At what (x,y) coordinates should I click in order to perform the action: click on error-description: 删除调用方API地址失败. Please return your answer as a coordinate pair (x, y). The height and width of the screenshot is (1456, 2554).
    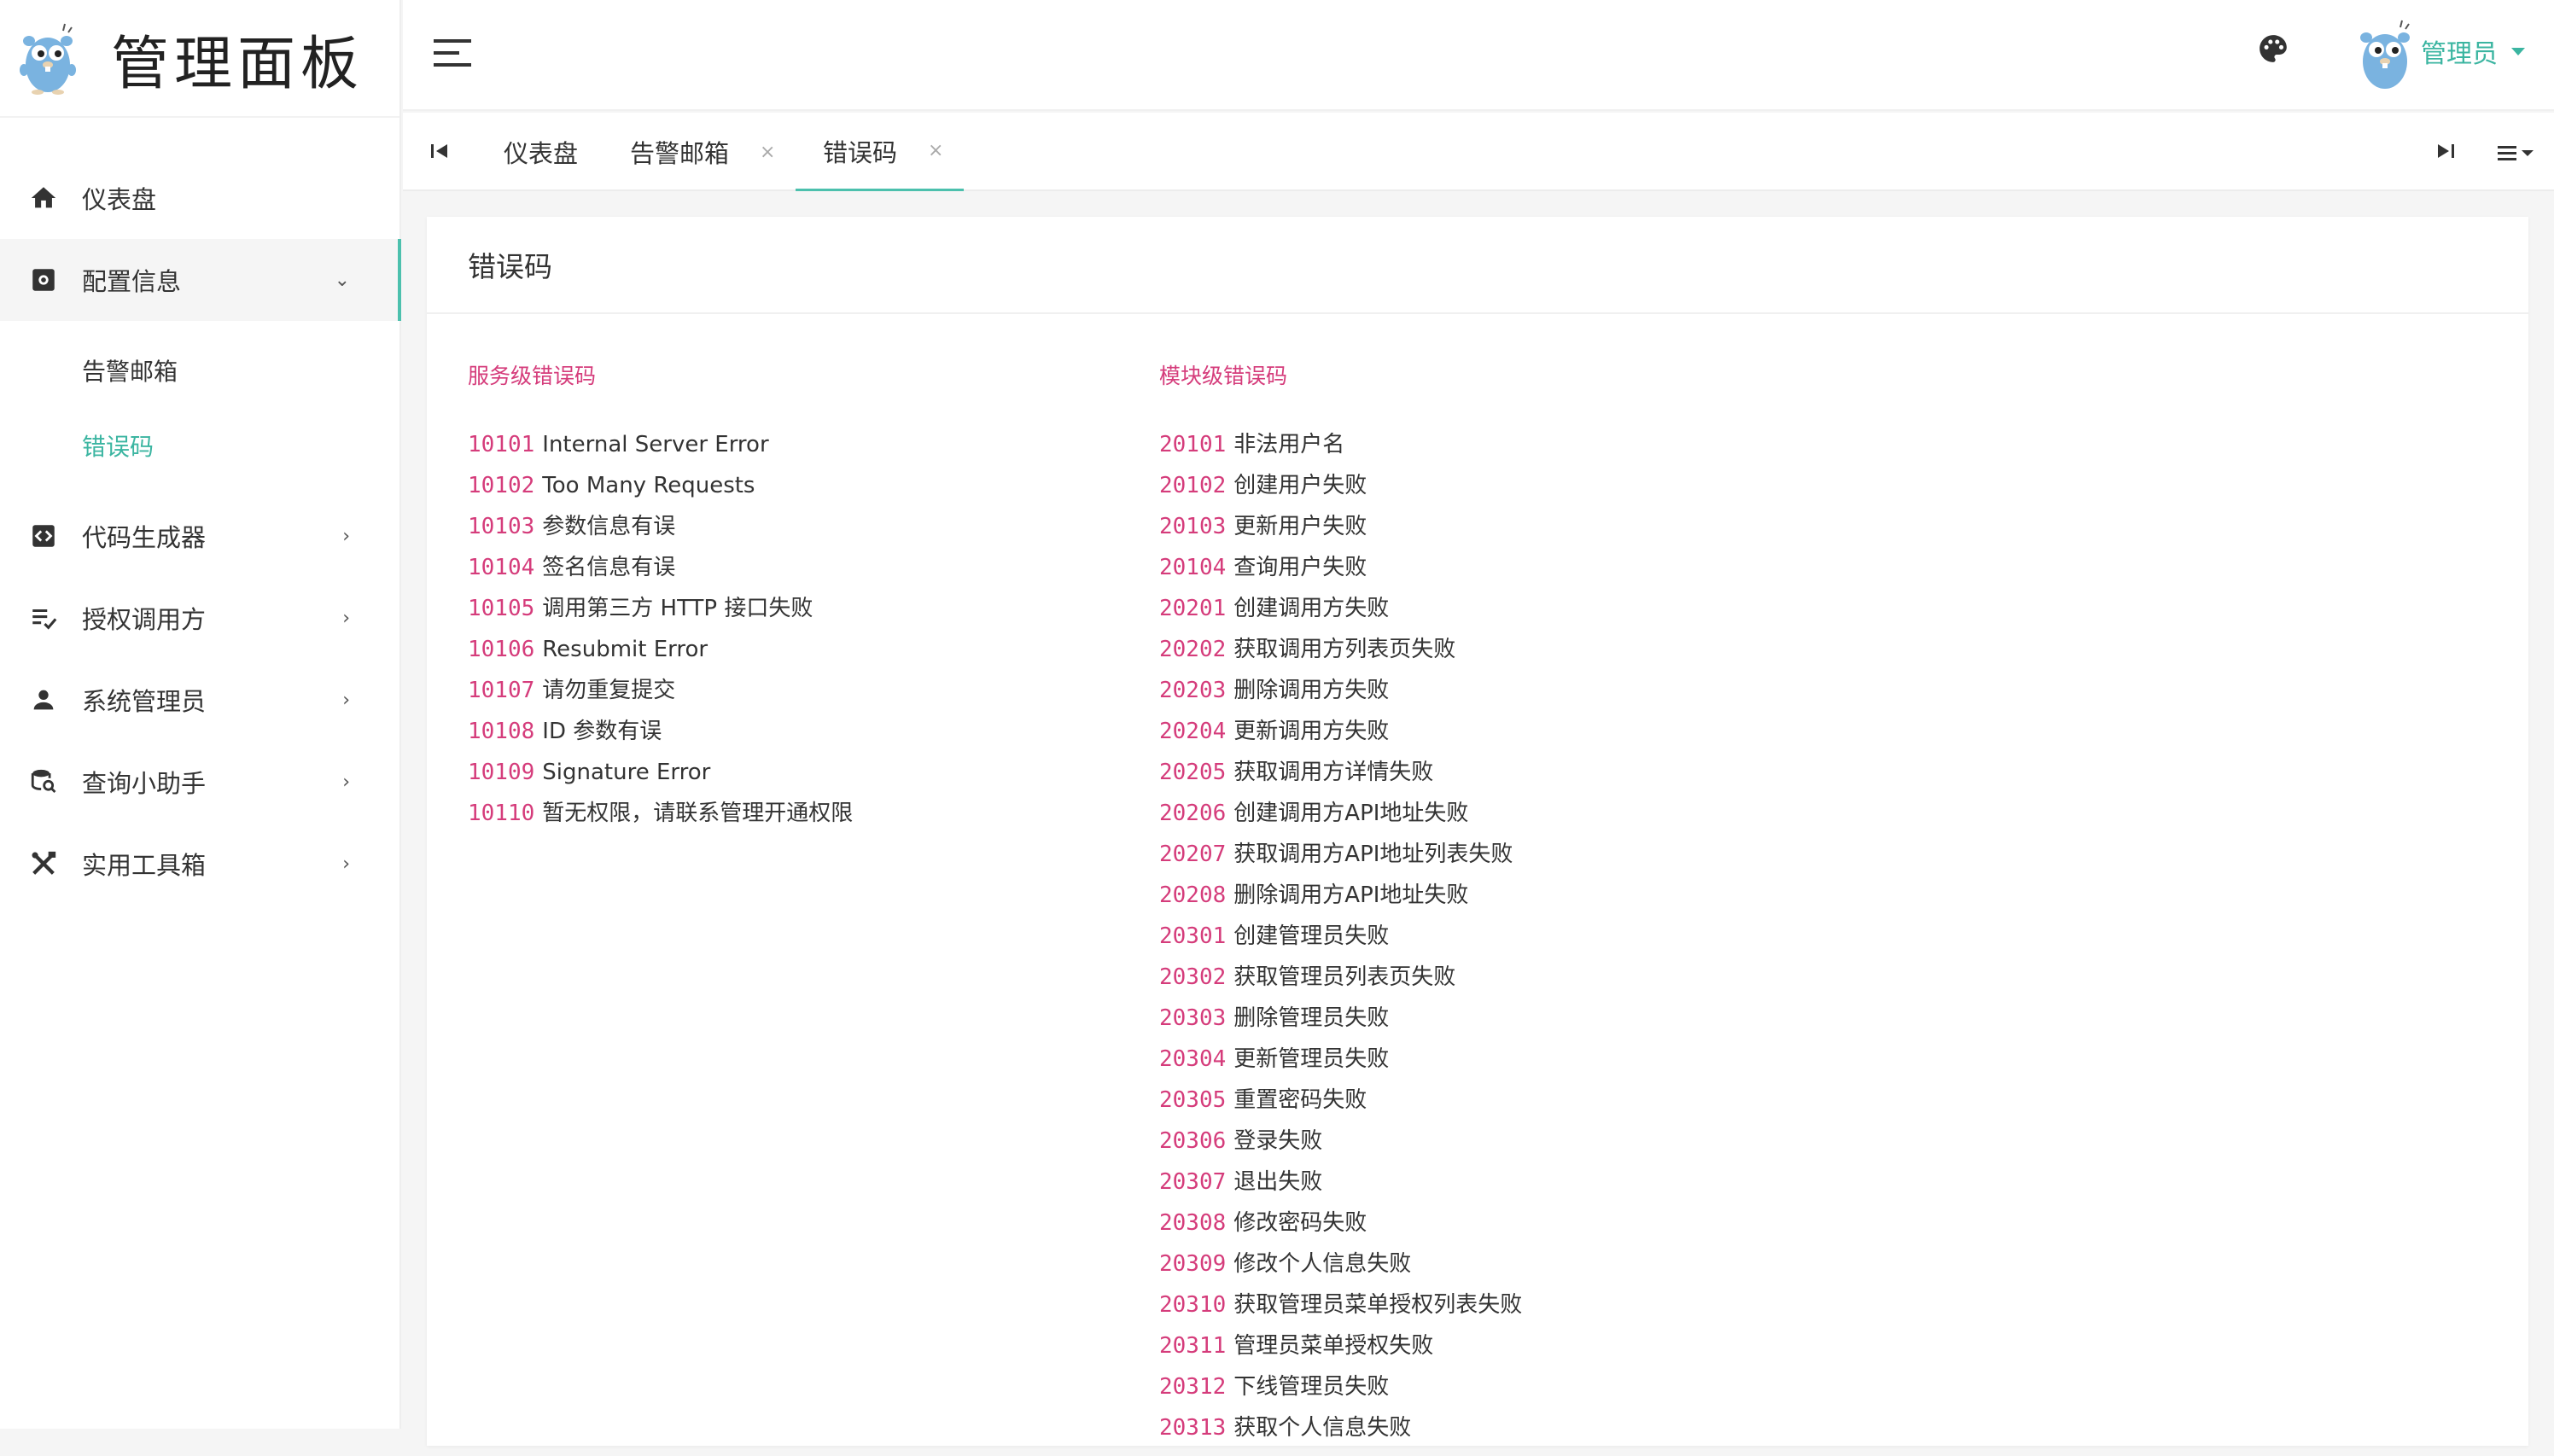
    Looking at the image, I should click on (1351, 895).